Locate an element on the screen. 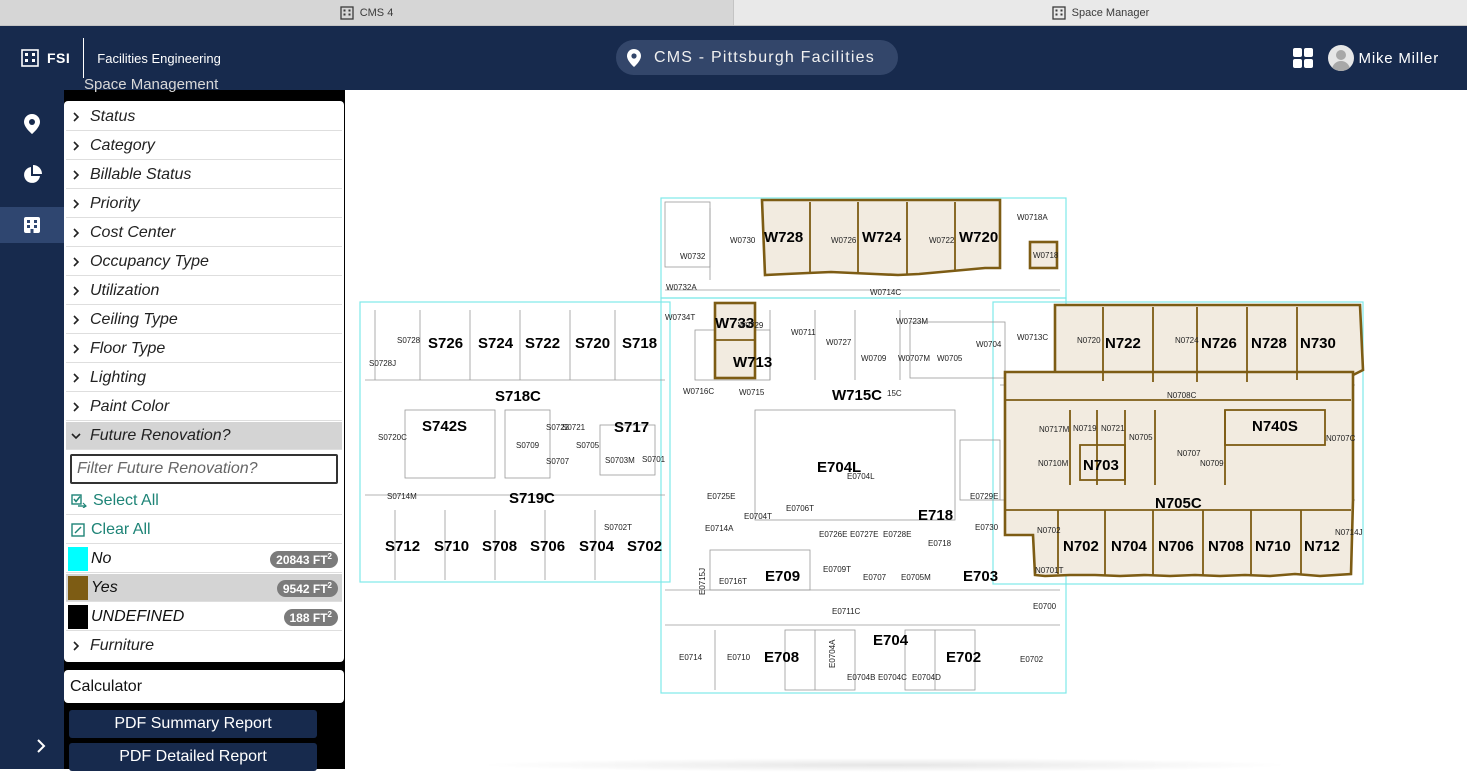 This screenshot has width=1467, height=774. room-label-small: N0720 is located at coordinates (1089, 340).